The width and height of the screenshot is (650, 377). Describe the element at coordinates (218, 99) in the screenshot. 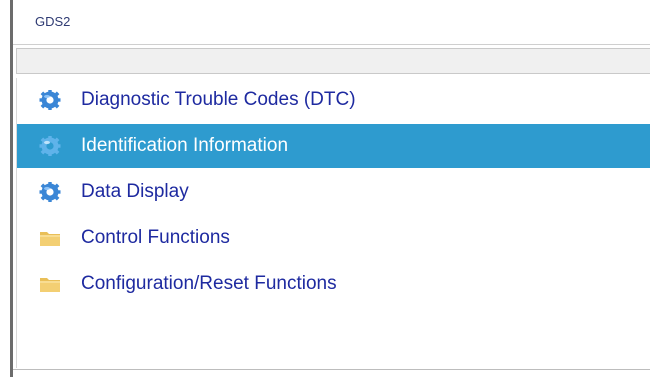

I see `tree-item-label: Diagnostic Trouble Codes (DTC)` at that location.